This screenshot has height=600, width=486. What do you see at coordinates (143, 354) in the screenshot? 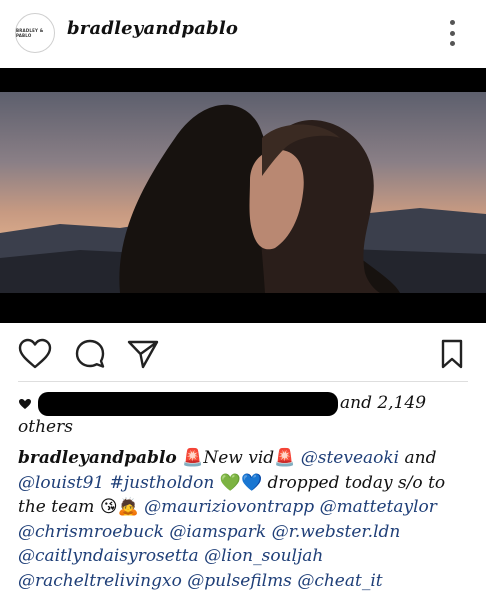
I see `share-icon` at bounding box center [143, 354].